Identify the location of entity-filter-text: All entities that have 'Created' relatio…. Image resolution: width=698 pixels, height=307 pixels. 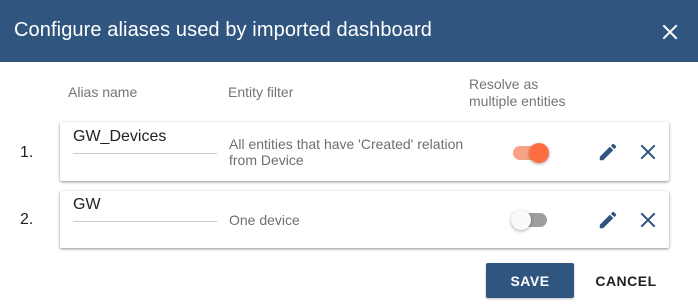
(346, 152).